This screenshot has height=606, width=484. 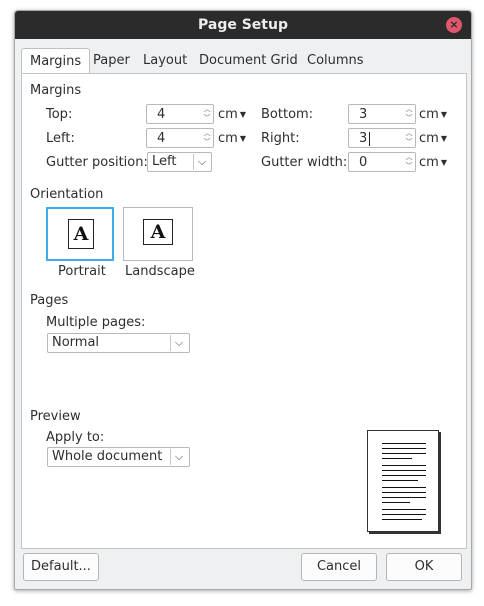 I want to click on multiple-pages-value: Normal, so click(x=76, y=342).